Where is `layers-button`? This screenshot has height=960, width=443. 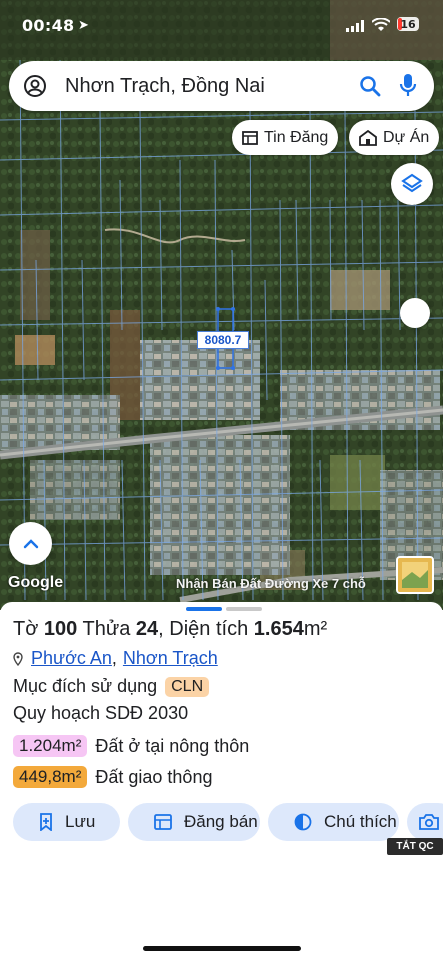
layers-button is located at coordinates (412, 184).